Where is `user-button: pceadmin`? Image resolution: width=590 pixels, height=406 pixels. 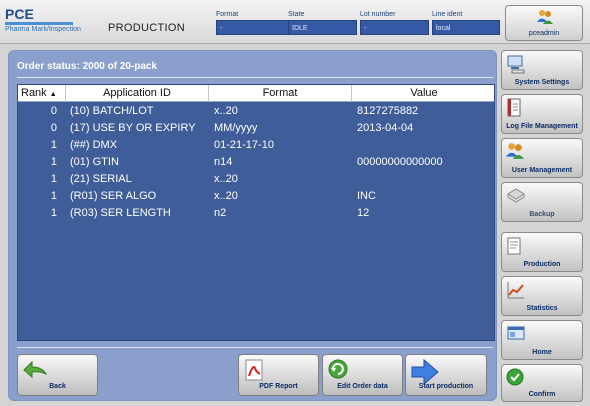 user-button: pceadmin is located at coordinates (544, 23).